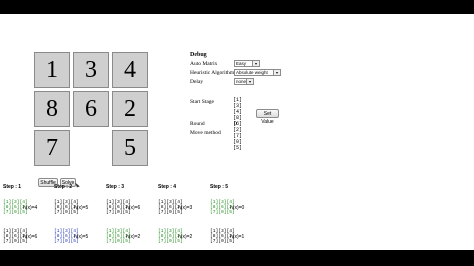 The width and height of the screenshot is (474, 266). I want to click on start-stage-label: Start Stage, so click(202, 102).